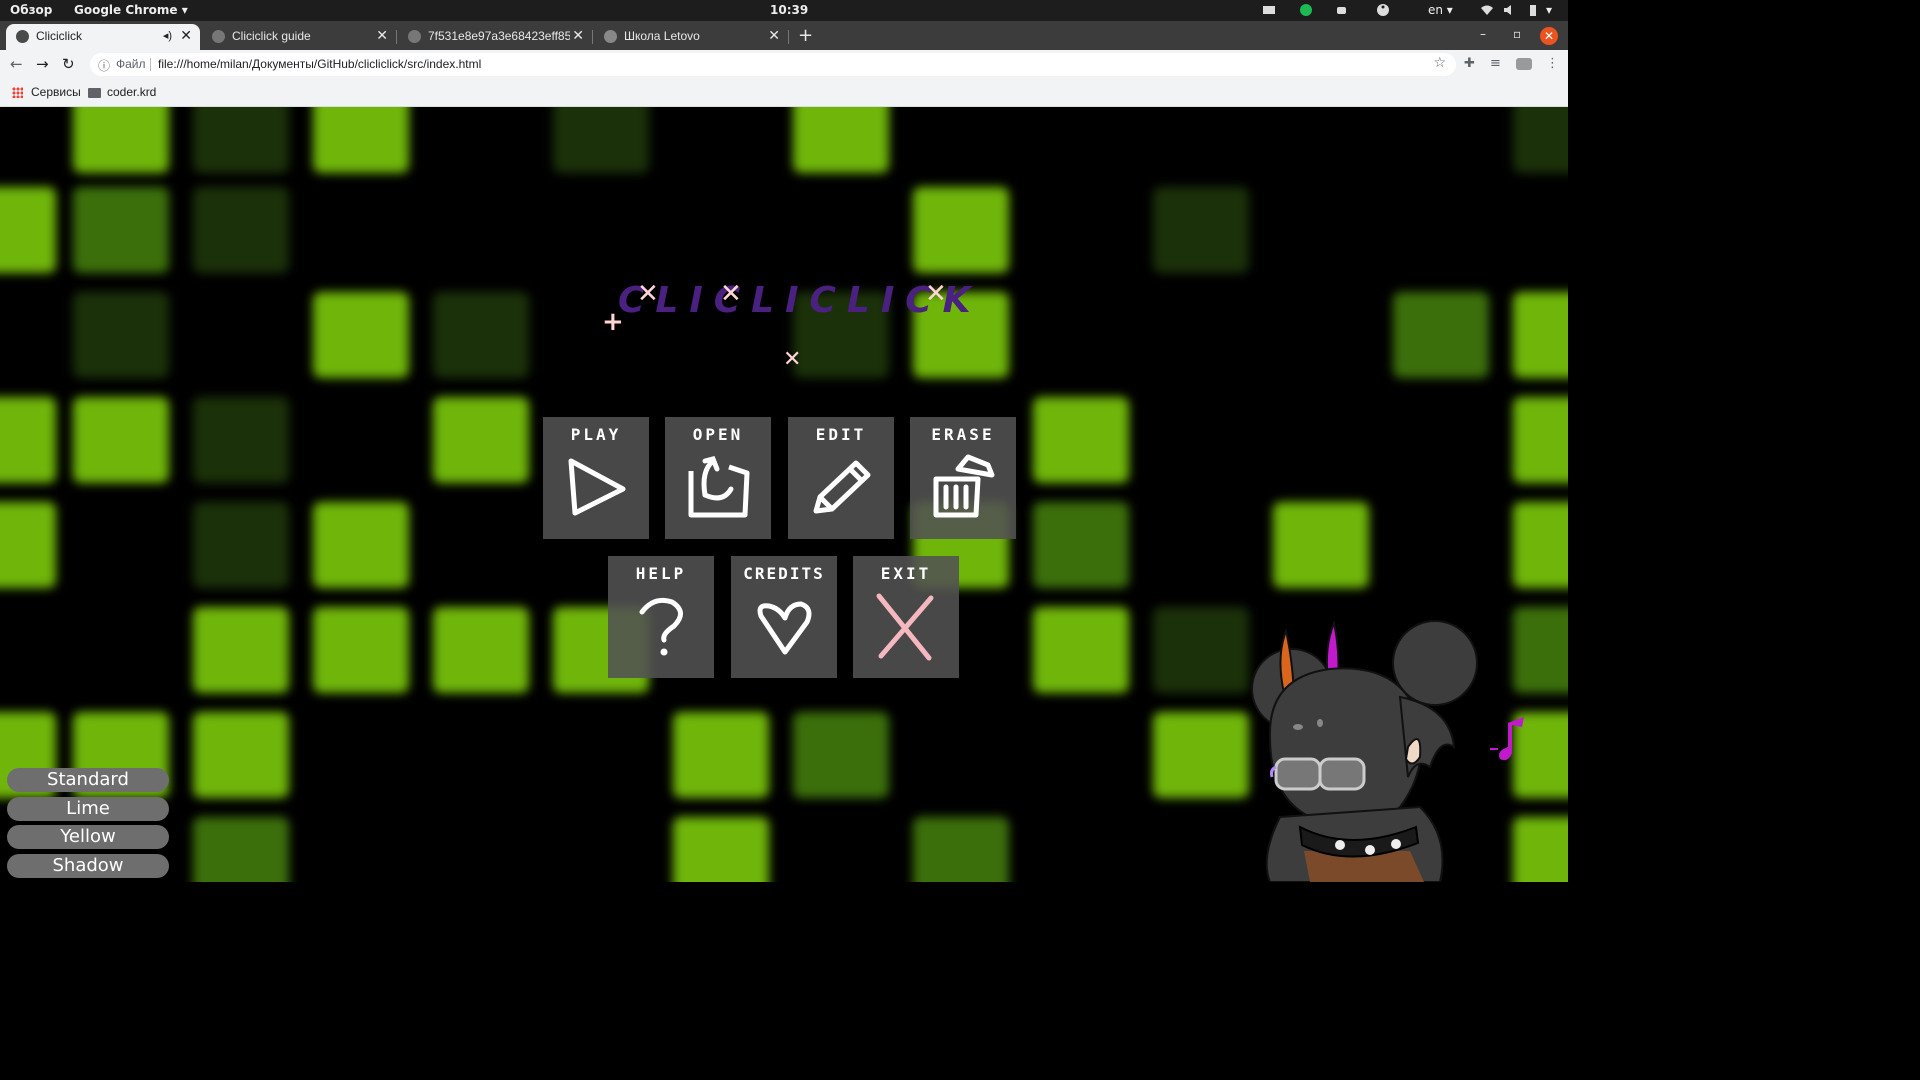  Describe the element at coordinates (56, 92) in the screenshot. I see `bookmark-apps: Сервисы` at that location.